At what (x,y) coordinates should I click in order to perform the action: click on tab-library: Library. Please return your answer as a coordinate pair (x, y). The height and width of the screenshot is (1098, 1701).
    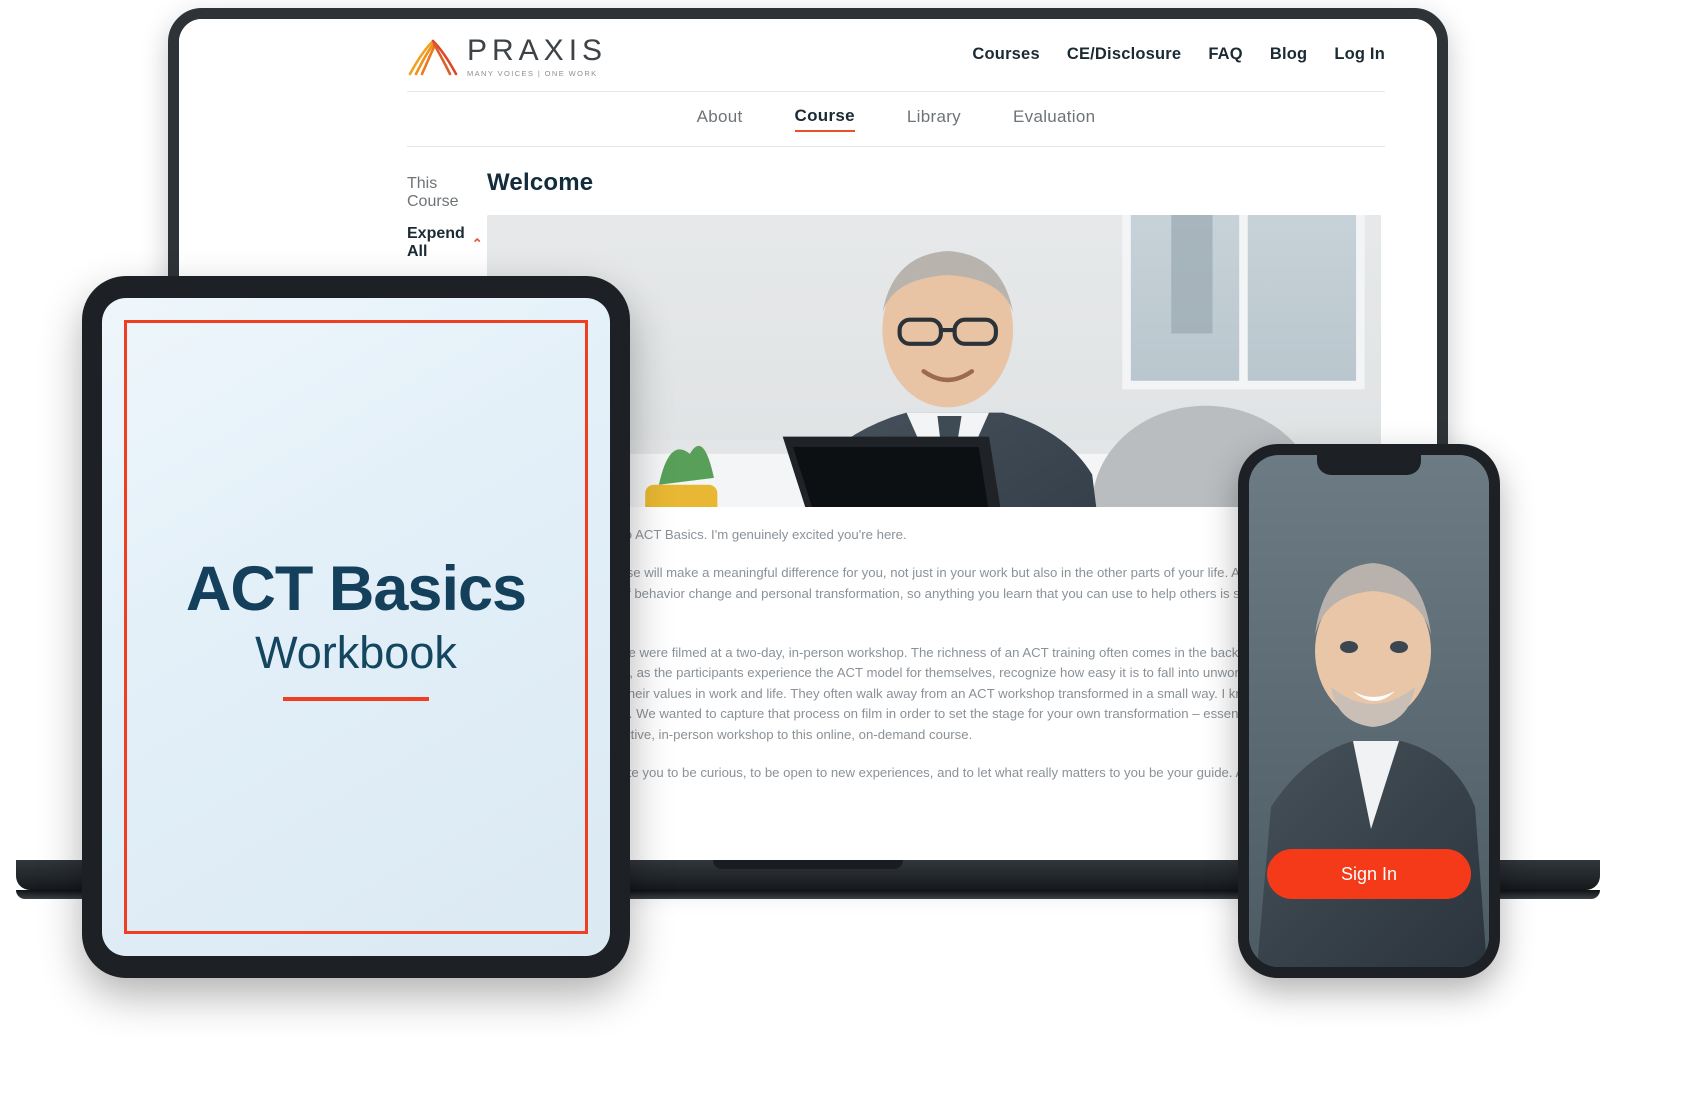
    Looking at the image, I should click on (934, 119).